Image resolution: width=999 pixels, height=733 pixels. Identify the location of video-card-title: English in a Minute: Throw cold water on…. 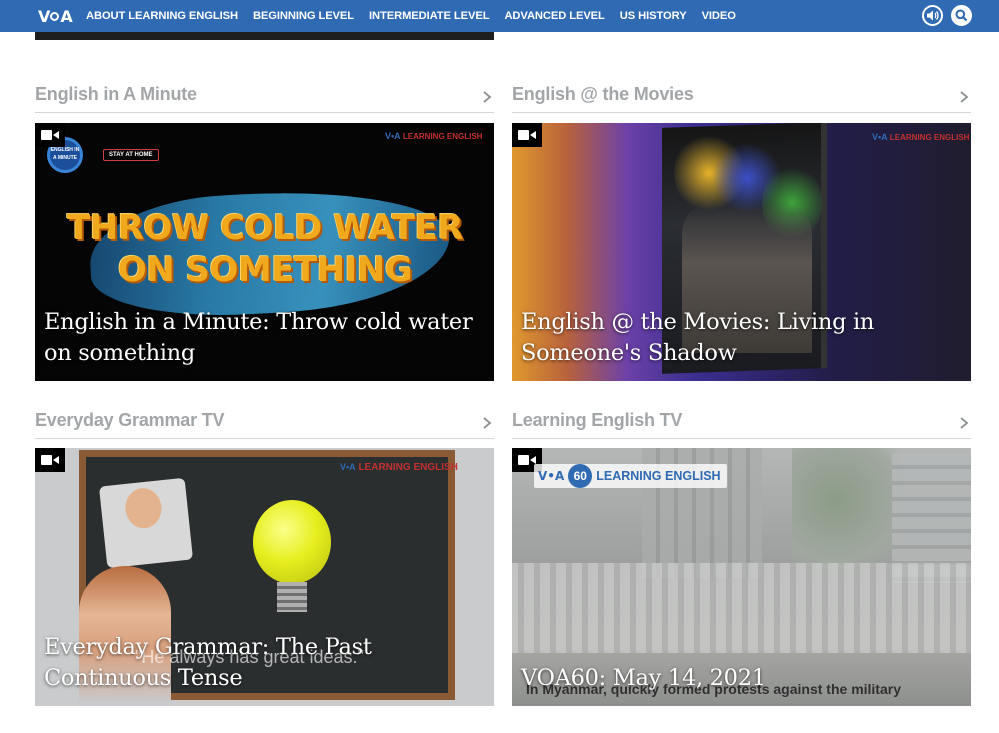
(259, 338).